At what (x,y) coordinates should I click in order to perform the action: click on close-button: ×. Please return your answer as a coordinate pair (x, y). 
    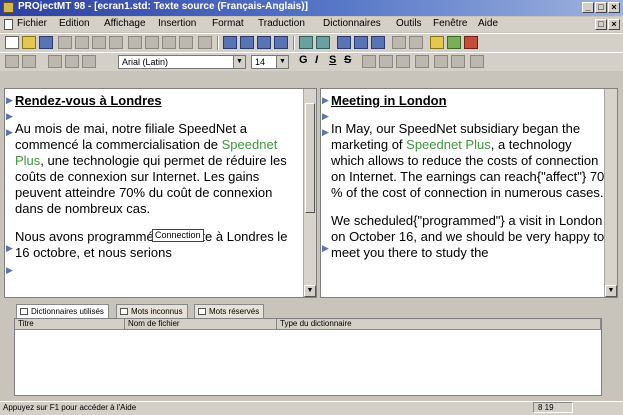
    Looking at the image, I should click on (614, 7).